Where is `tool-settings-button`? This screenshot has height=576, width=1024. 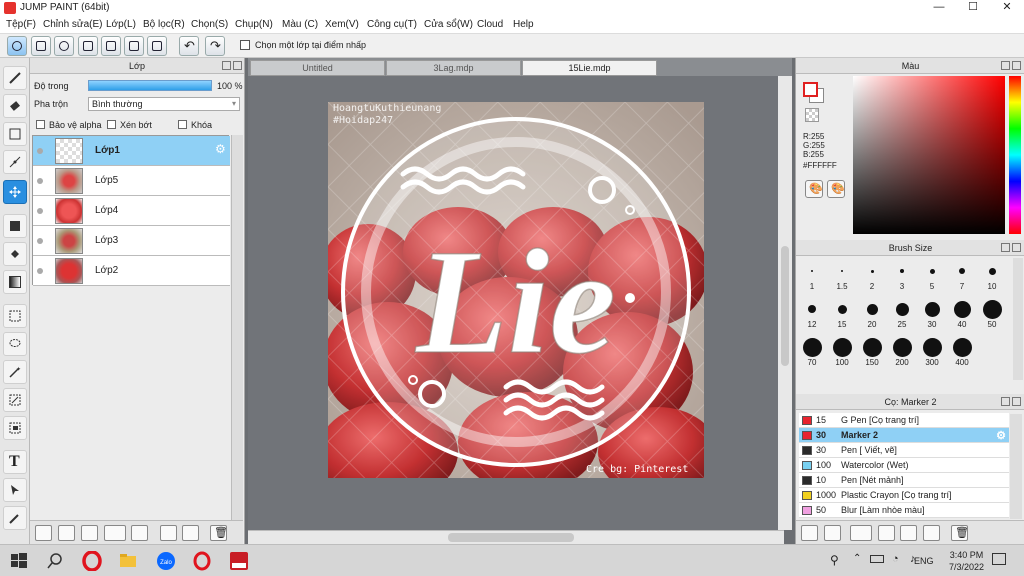
tool-settings-button is located at coordinates (832, 533).